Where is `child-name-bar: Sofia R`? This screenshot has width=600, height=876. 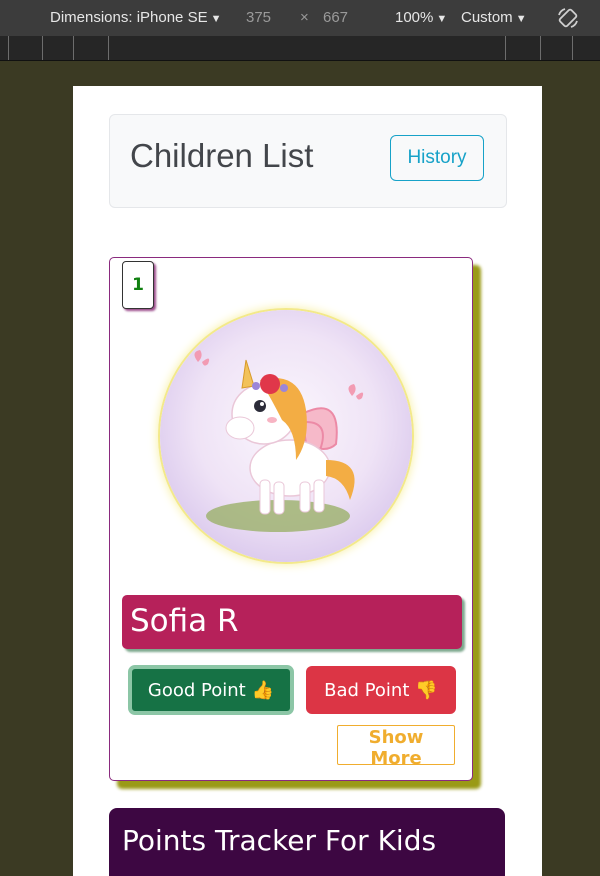
child-name-bar: Sofia R is located at coordinates (292, 622).